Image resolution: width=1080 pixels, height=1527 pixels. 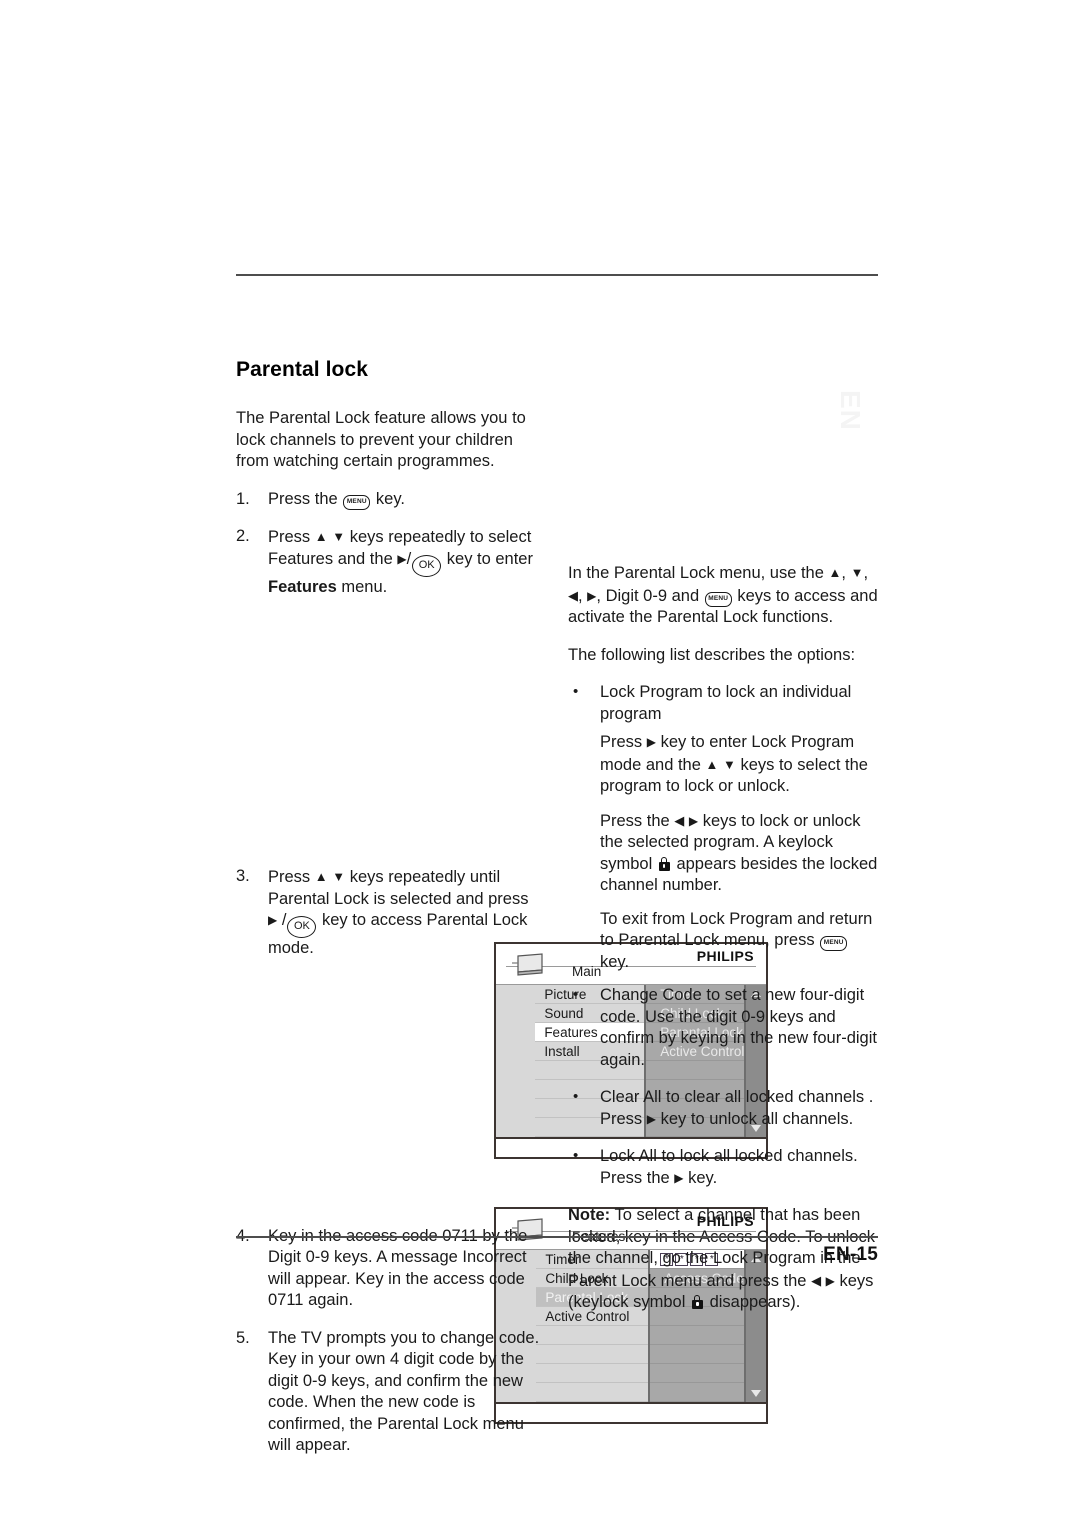 I want to click on footer-rule, so click(x=557, y=1237).